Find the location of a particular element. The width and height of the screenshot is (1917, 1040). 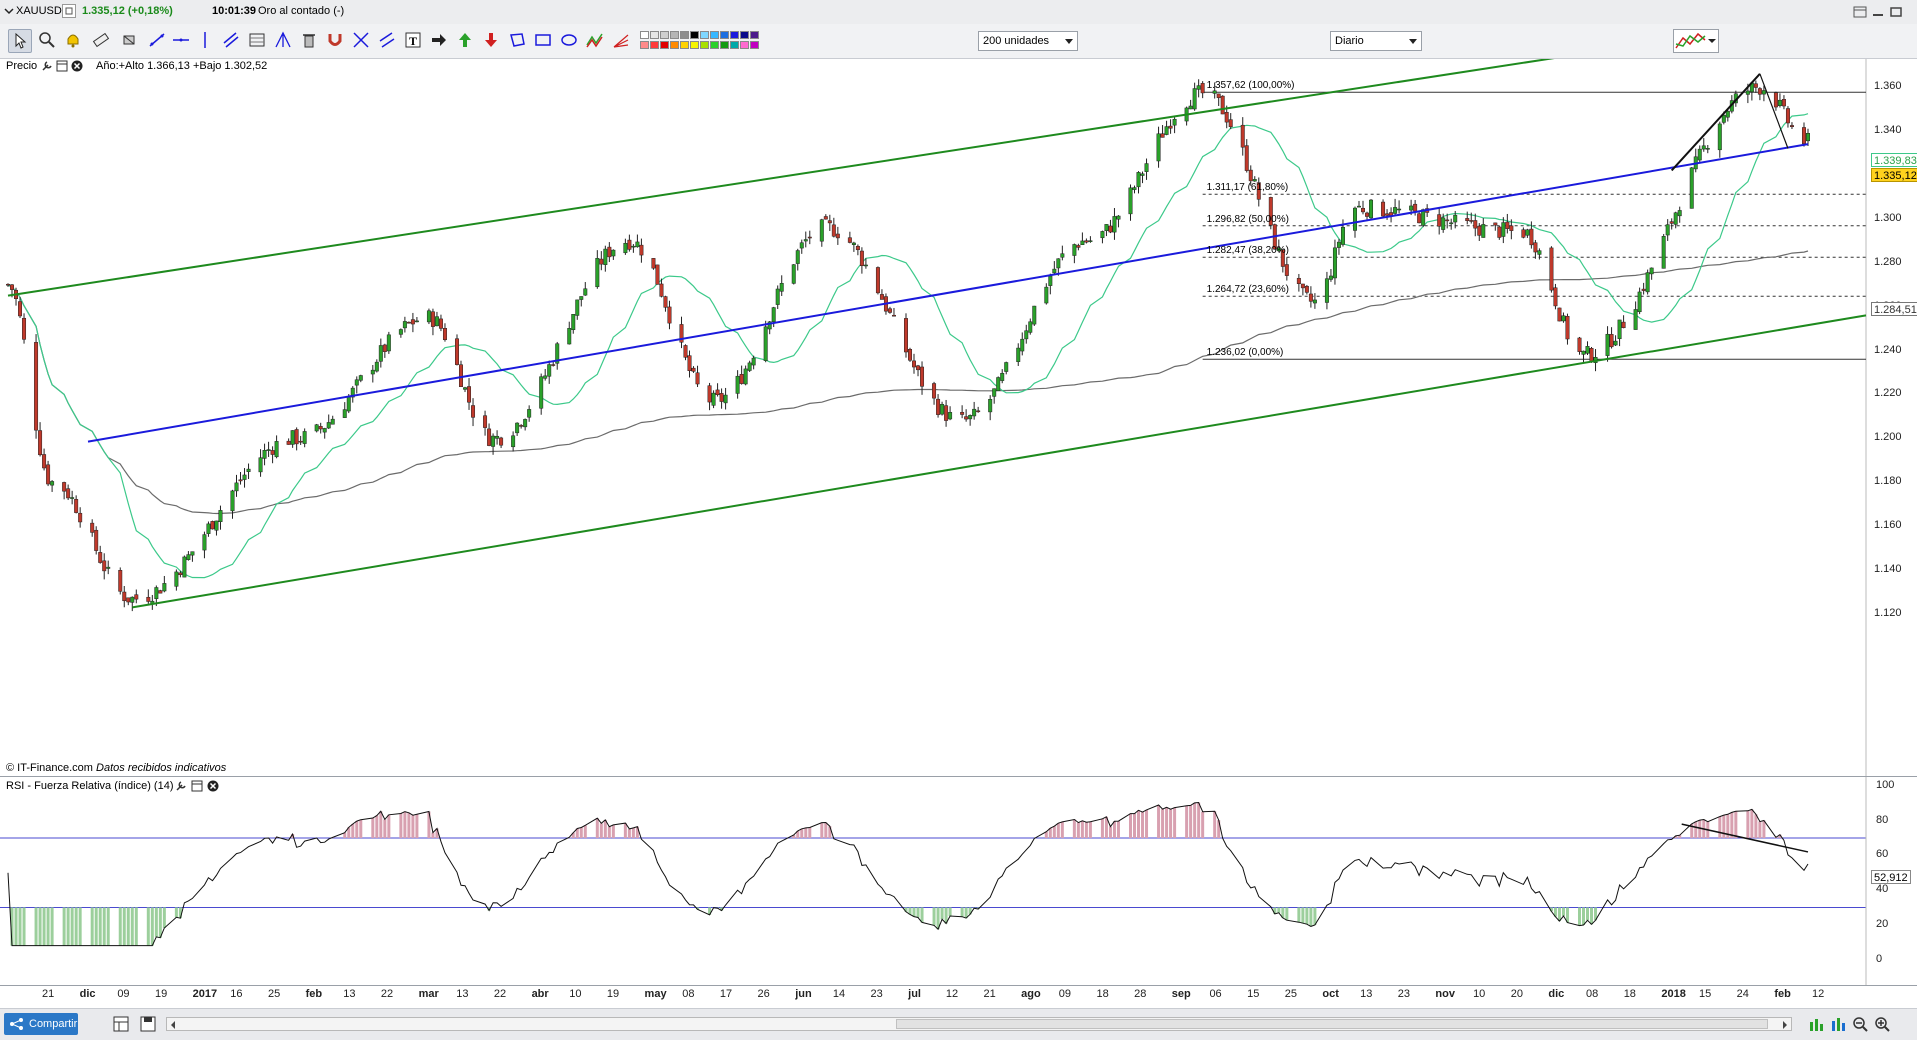

chevron-down-icon is located at coordinates (9, 12).